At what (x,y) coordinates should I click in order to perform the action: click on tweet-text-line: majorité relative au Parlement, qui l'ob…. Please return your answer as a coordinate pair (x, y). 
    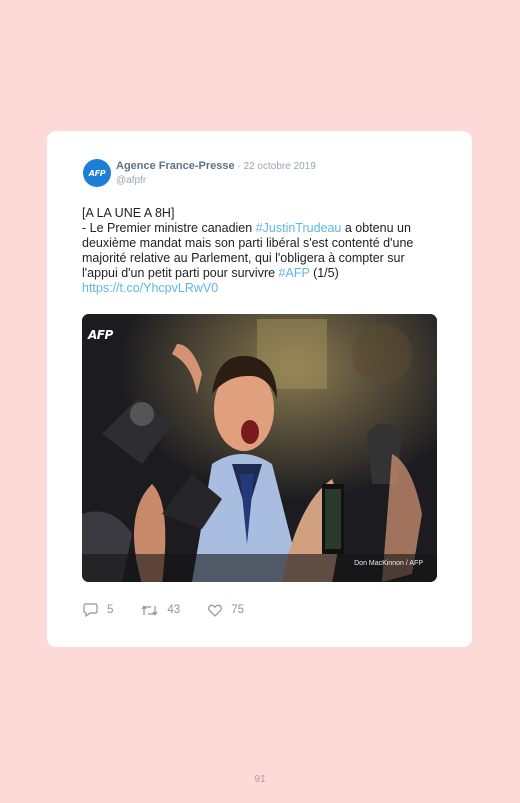
    Looking at the image, I should click on (262, 258).